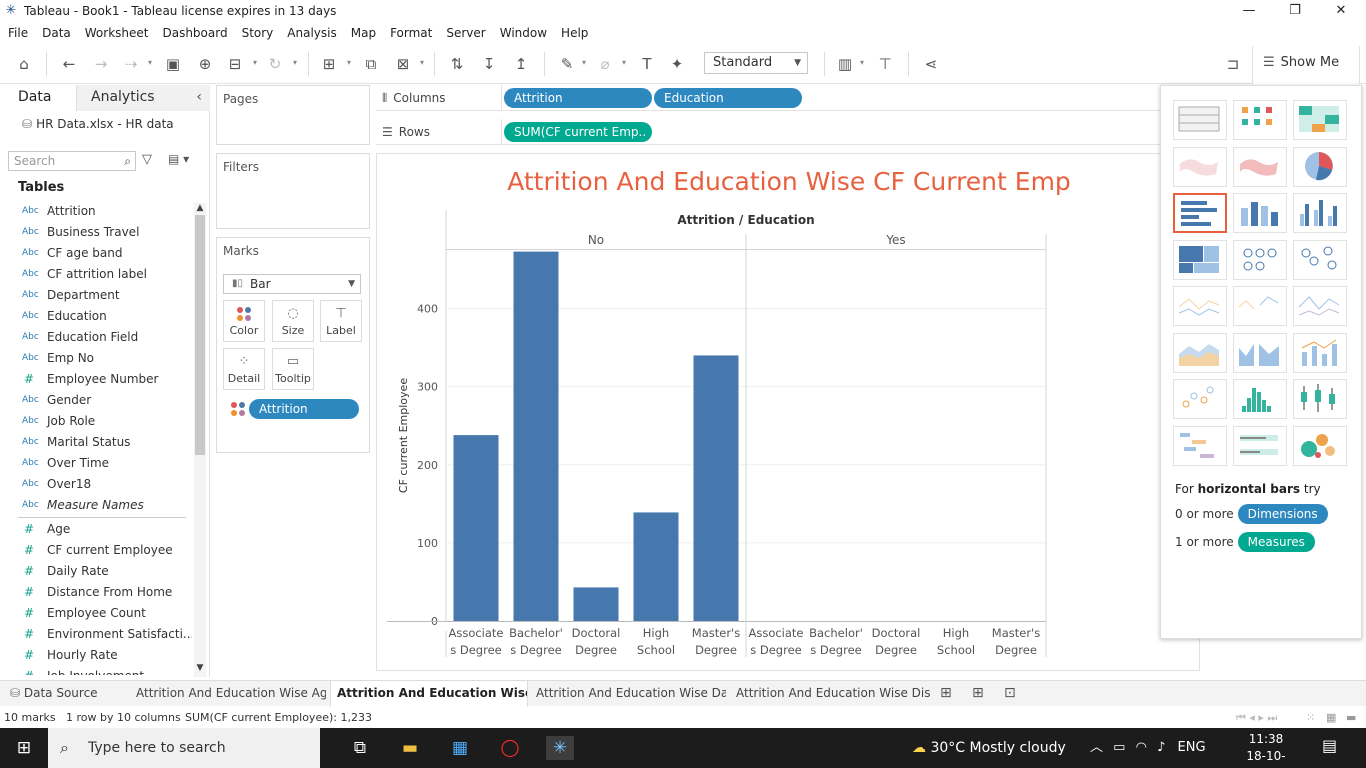 This screenshot has height=768, width=1366. What do you see at coordinates (255, 62) in the screenshot?
I see `pause-dropdown-icon: ▾` at bounding box center [255, 62].